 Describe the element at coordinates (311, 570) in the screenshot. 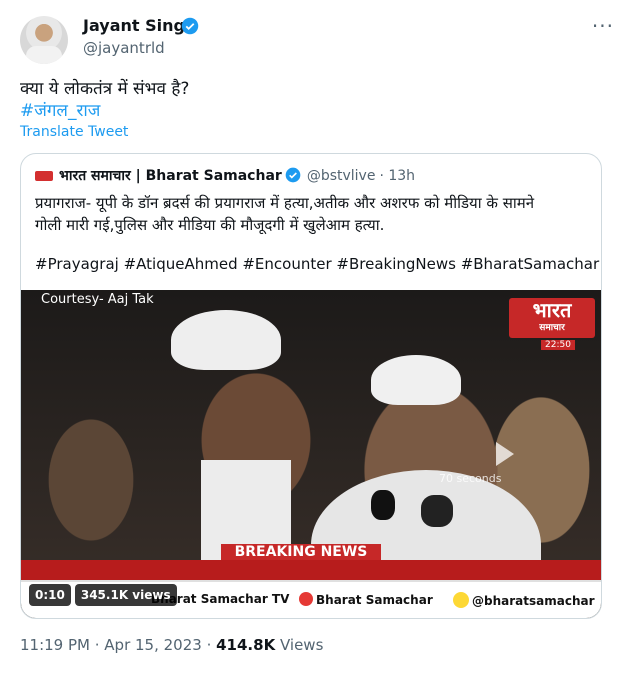

I see `news-ticker` at that location.